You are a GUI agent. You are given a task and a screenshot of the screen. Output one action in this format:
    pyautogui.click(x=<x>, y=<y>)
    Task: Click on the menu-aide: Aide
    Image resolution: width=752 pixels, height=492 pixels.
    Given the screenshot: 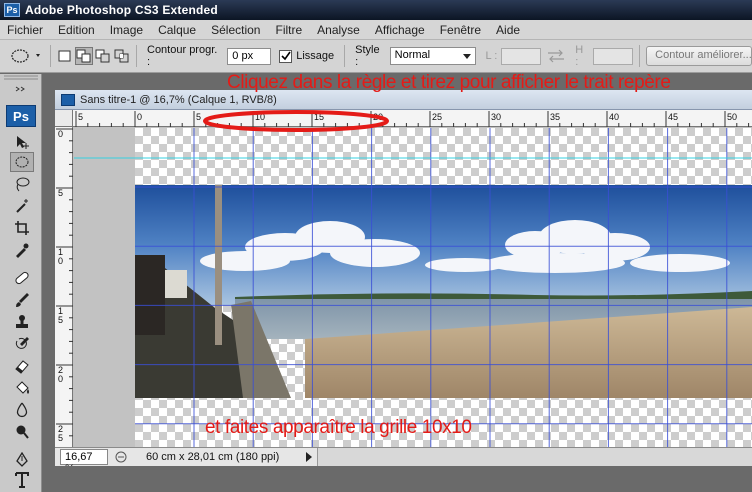 What is the action you would take?
    pyautogui.click(x=508, y=30)
    